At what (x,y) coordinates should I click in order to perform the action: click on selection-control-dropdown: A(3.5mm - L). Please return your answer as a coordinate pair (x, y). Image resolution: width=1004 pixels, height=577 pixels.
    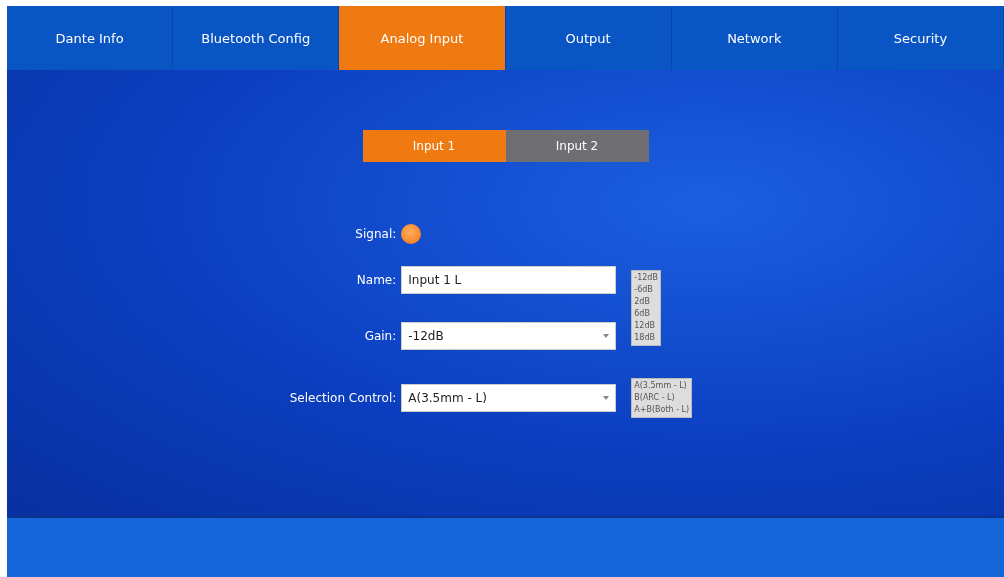
    Looking at the image, I should click on (509, 398).